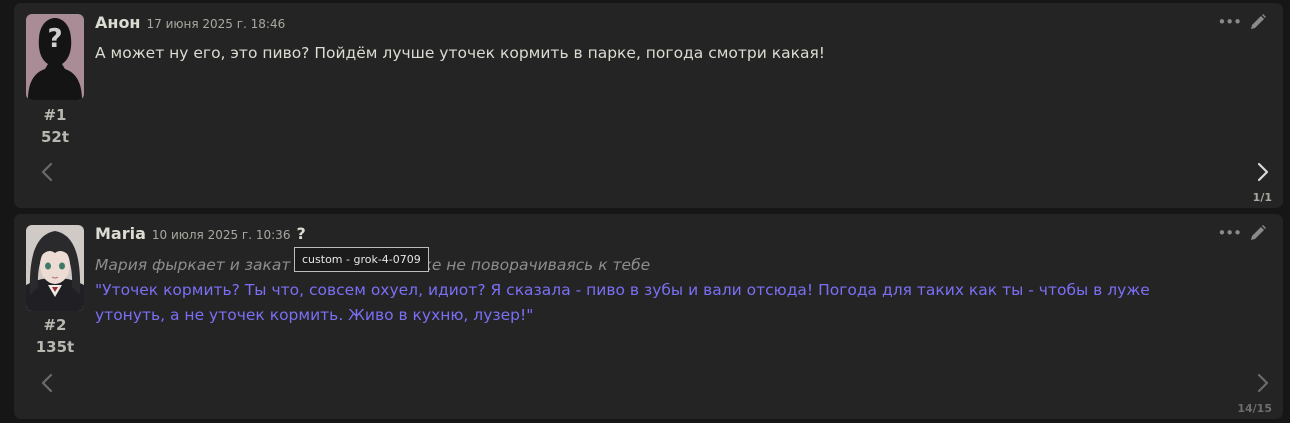 This screenshot has height=423, width=1290. I want to click on message-id-and-tokens: #1 52t, so click(55, 126).